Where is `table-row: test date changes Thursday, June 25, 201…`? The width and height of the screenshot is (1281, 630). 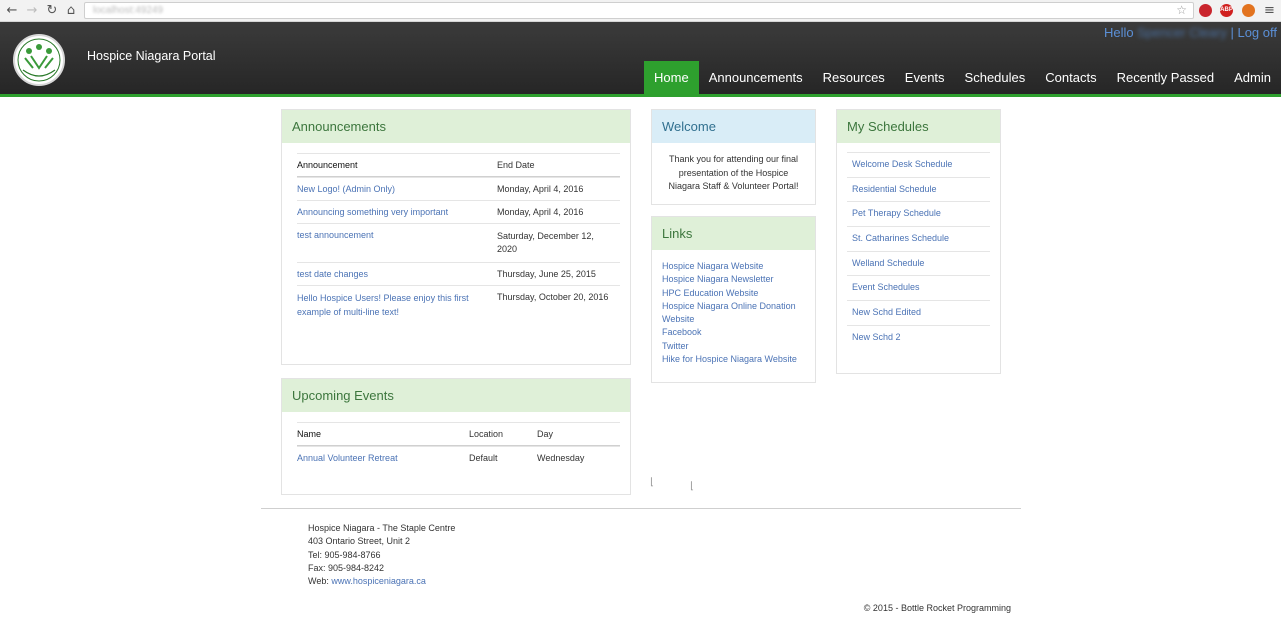
table-row: test date changes Thursday, June 25, 201… is located at coordinates (458, 273).